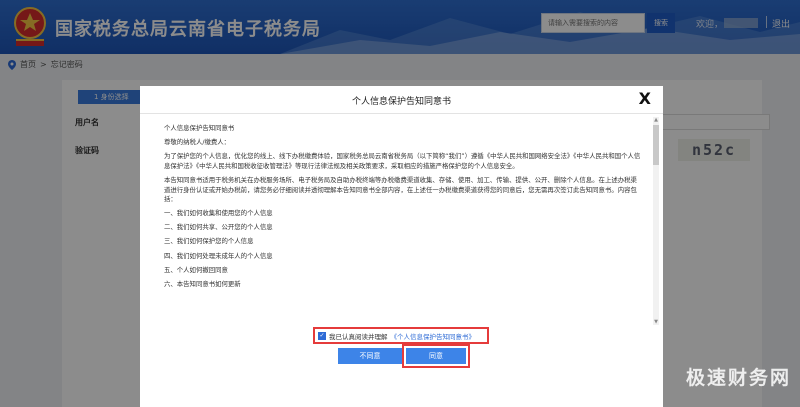  I want to click on content-scrollbar: ▲ ▼, so click(656, 221).